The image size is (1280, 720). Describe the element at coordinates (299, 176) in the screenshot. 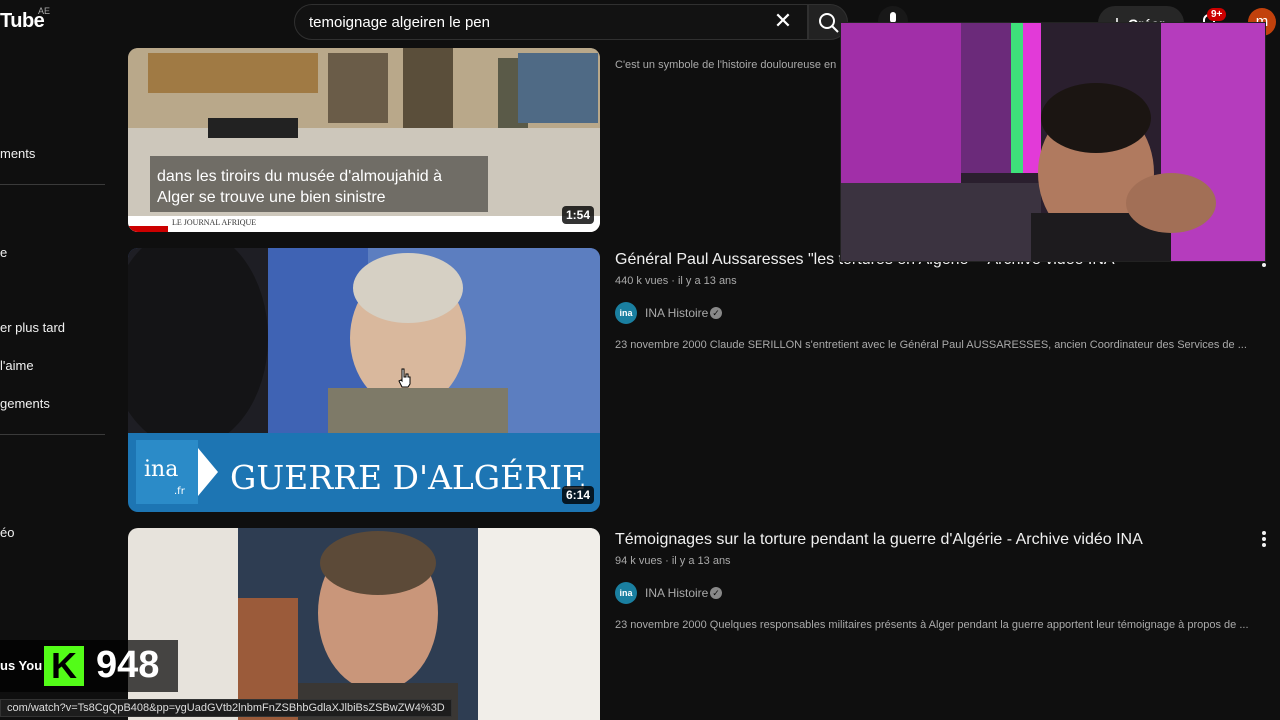

I see `thumbnail-caption-line-1: dans les tiroirs du musée d'almoujahid à` at that location.